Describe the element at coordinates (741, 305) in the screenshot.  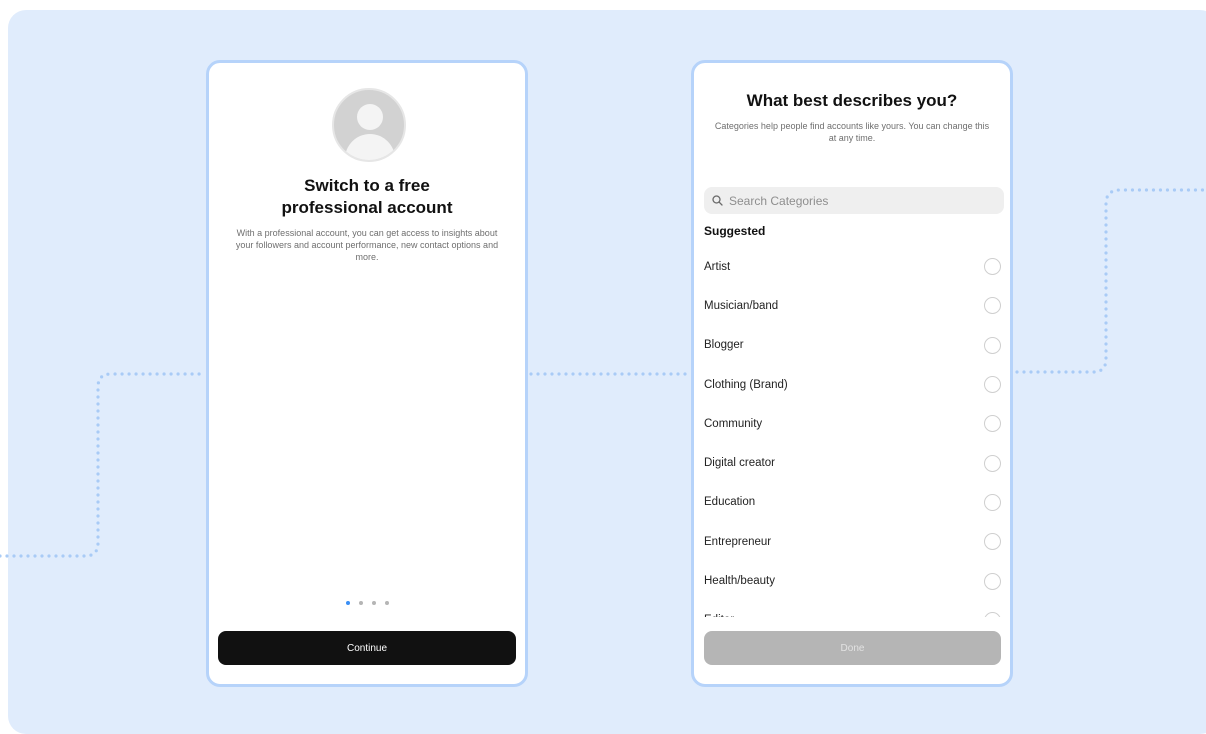
I see `category-label: Musician/band` at that location.